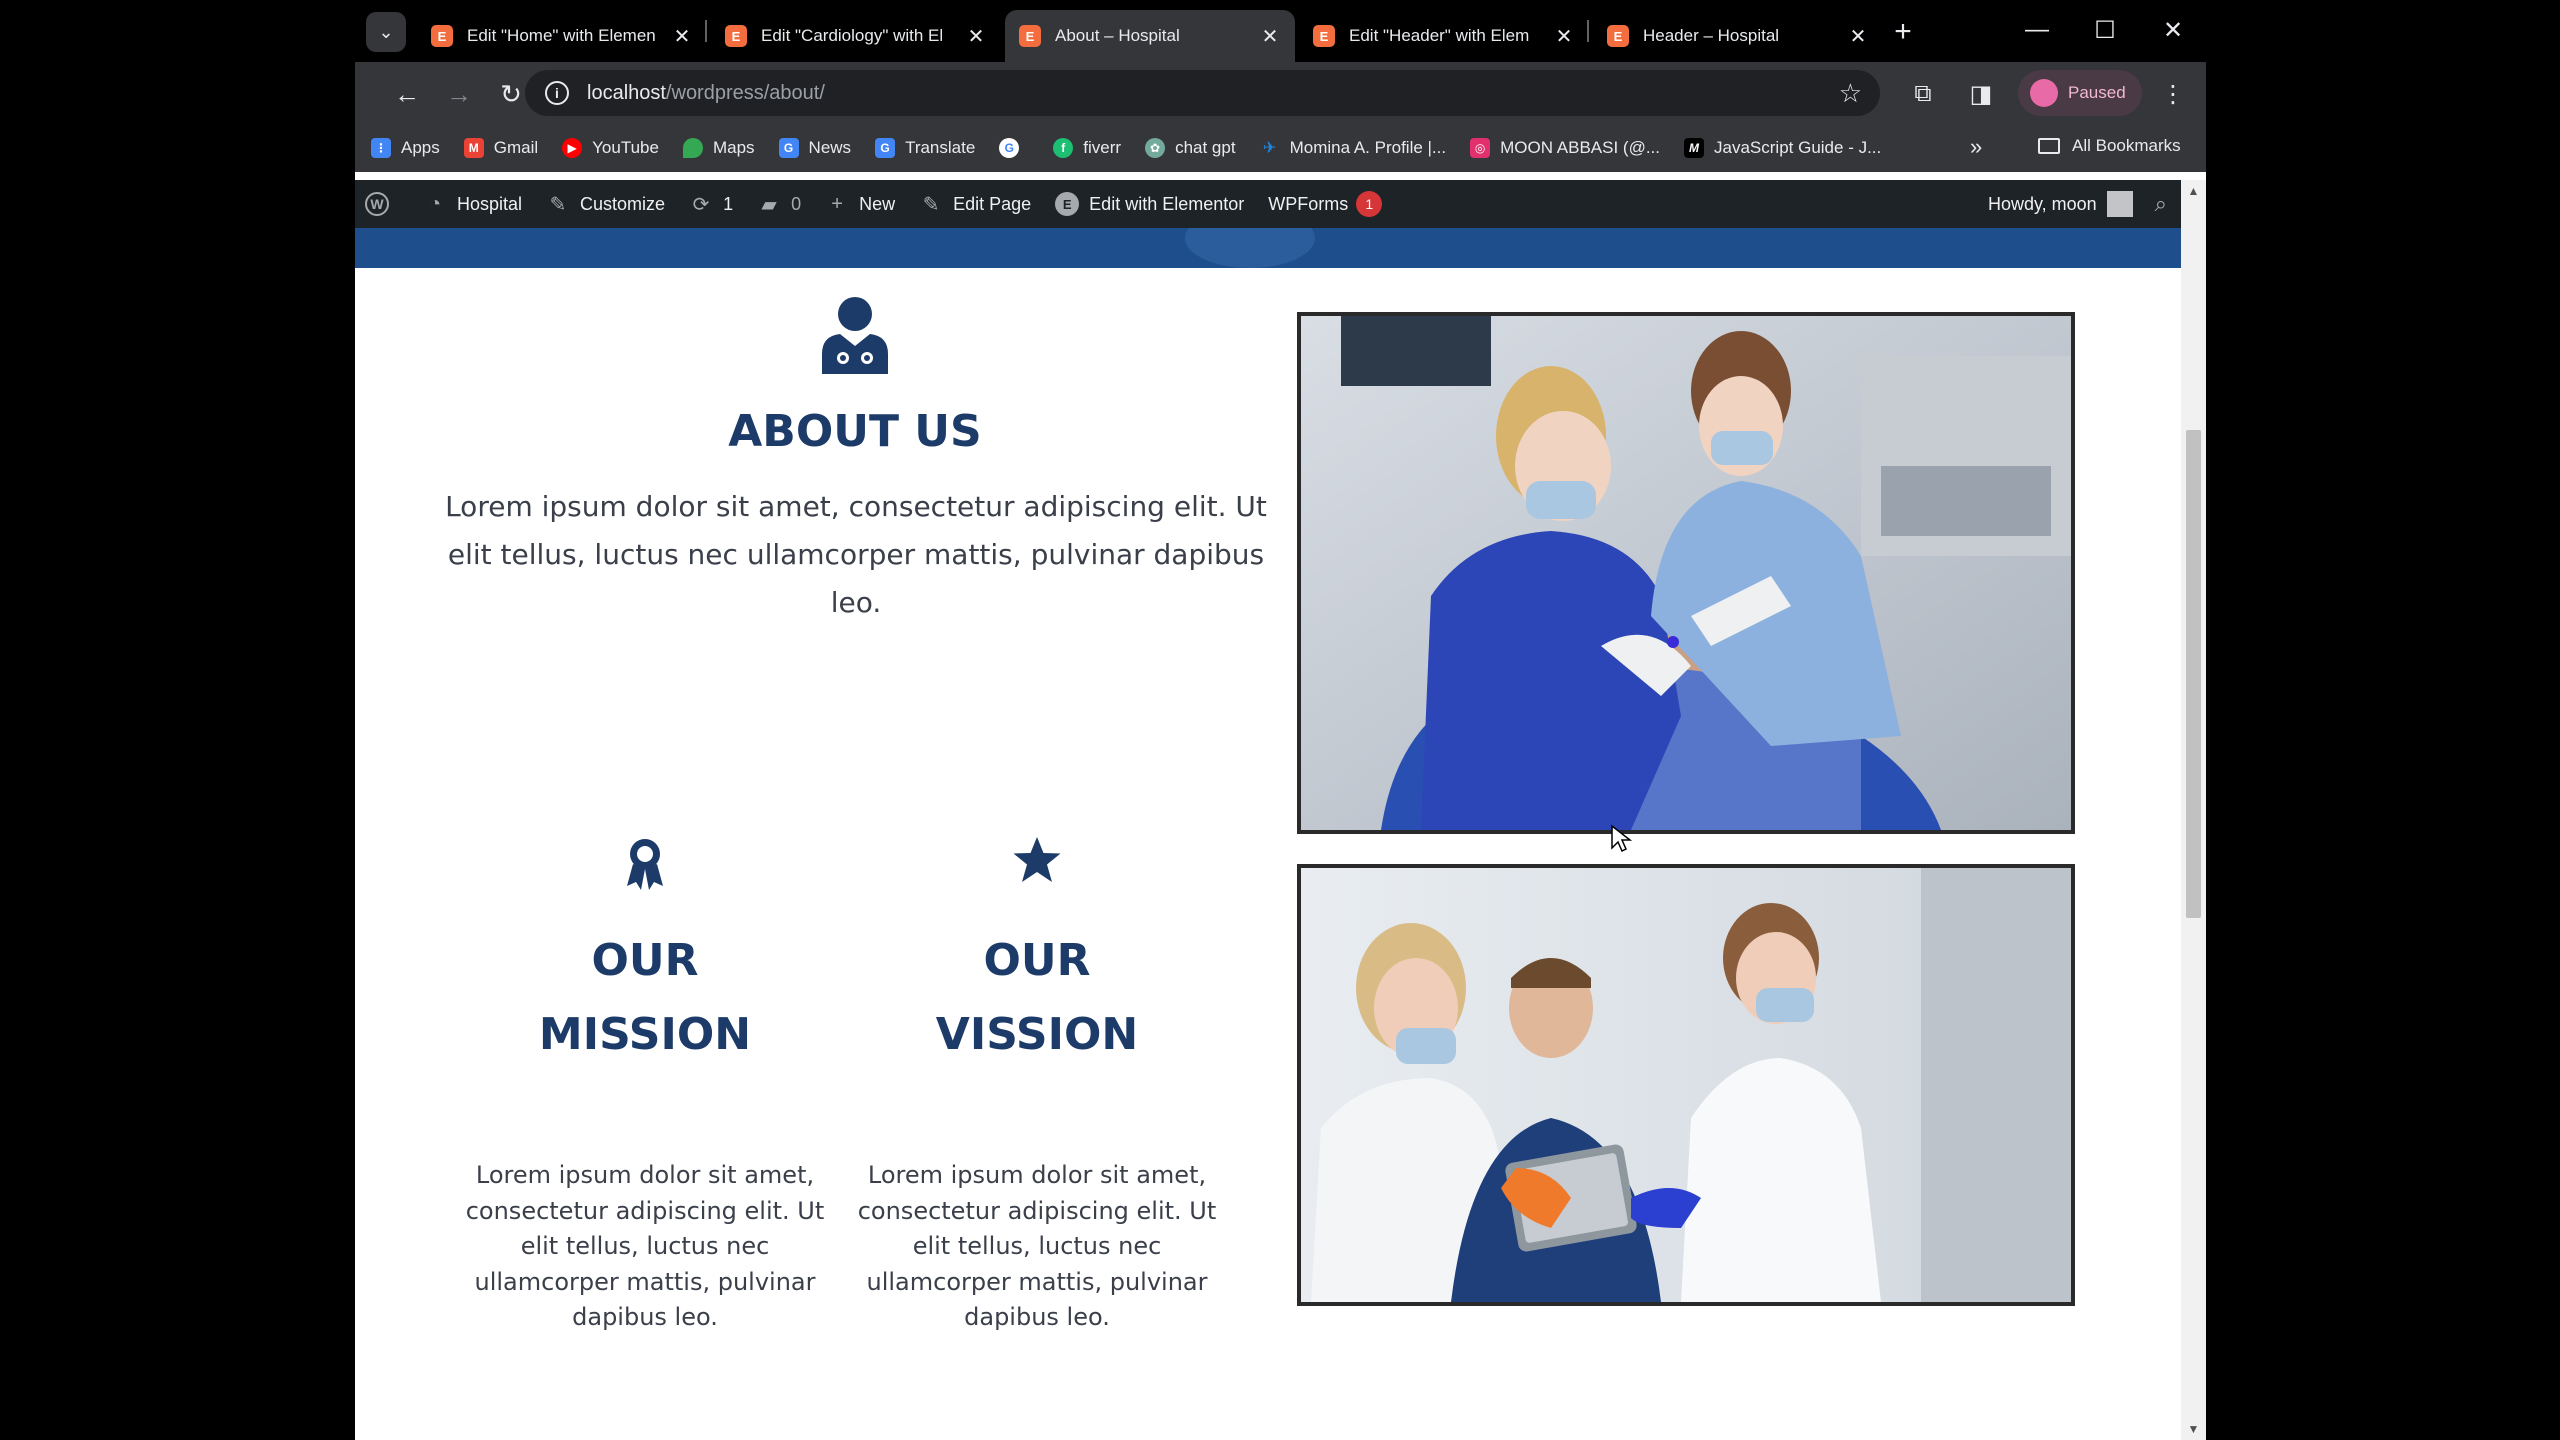 The height and width of the screenshot is (1440, 2560). Describe the element at coordinates (1976, 147) in the screenshot. I see `more-bookmarks-icon: »` at that location.